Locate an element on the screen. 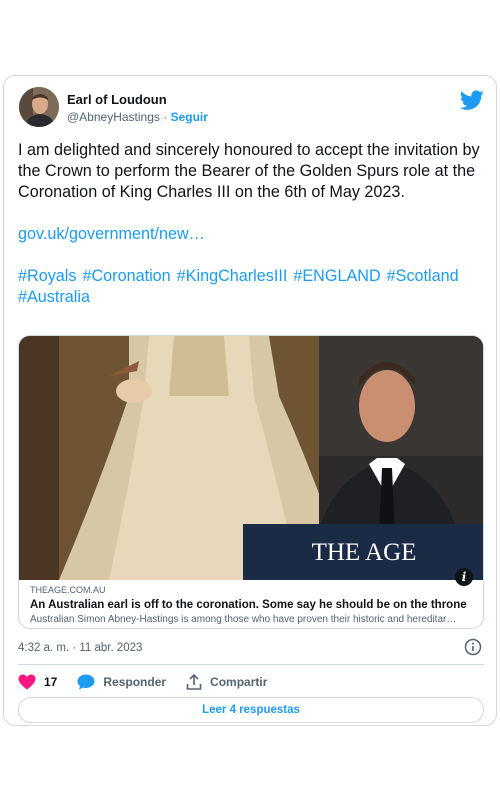  action-bar: 17 Responder Compartir is located at coordinates (152, 682).